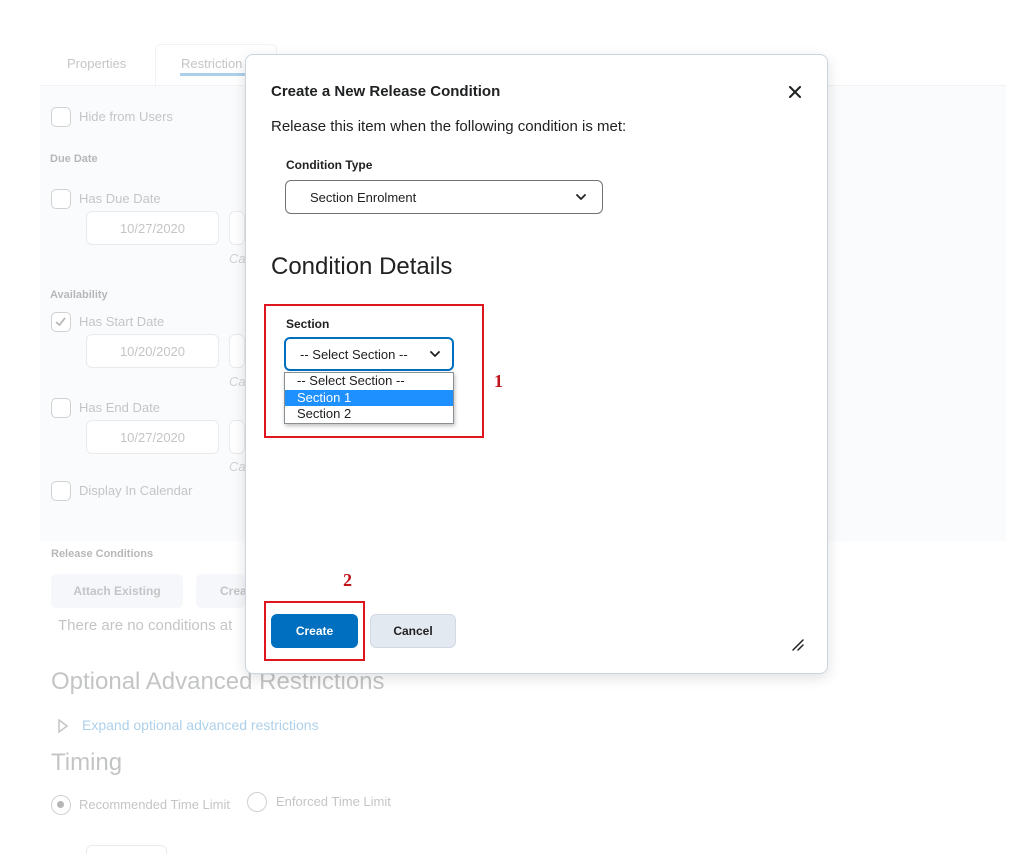 This screenshot has height=854, width=1024. What do you see at coordinates (152, 228) in the screenshot?
I see `due-date-input: 10/27/2020` at bounding box center [152, 228].